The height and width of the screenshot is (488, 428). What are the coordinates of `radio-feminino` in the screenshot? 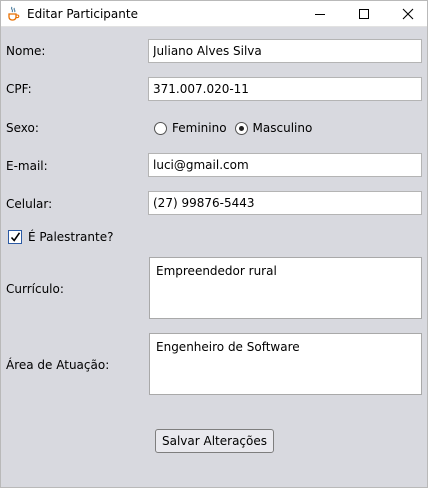 It's located at (160, 128).